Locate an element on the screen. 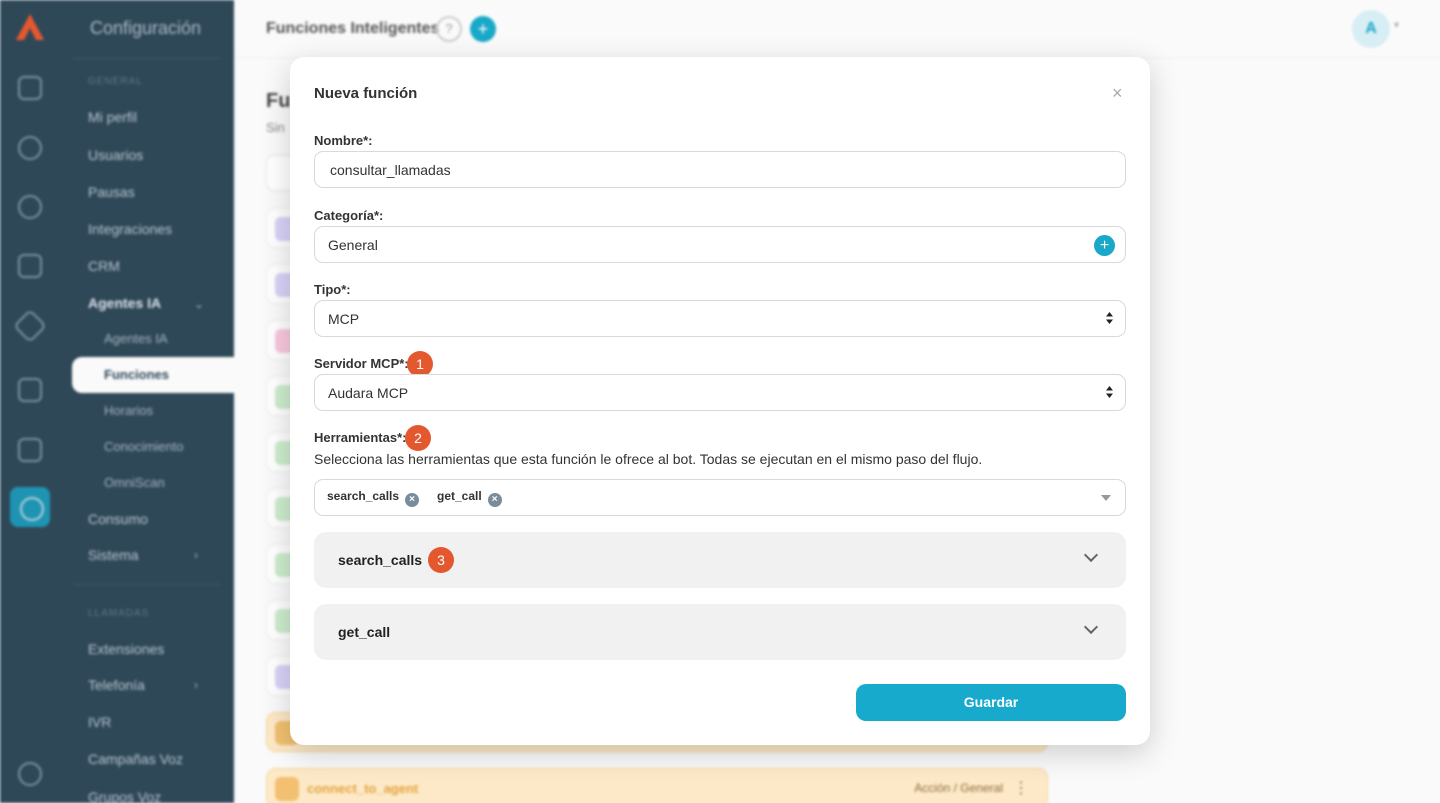 The width and height of the screenshot is (1440, 803). sidebar-subitem-horarios: Horarios is located at coordinates (128, 410).